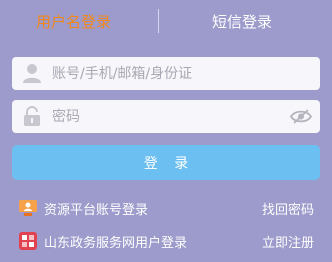  I want to click on account-input, so click(167, 73).